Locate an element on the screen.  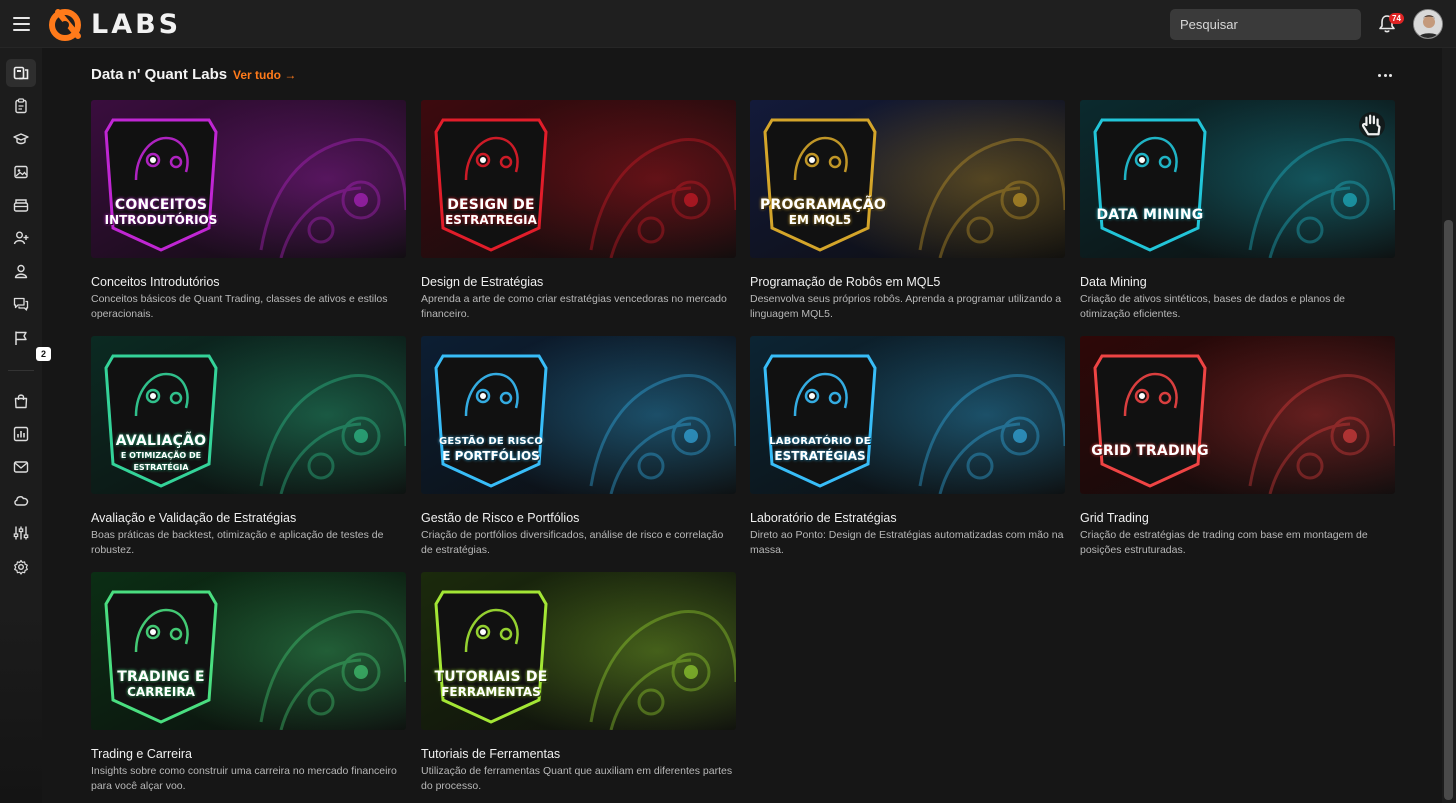
sidebar-item-settings is located at coordinates (21, 567).